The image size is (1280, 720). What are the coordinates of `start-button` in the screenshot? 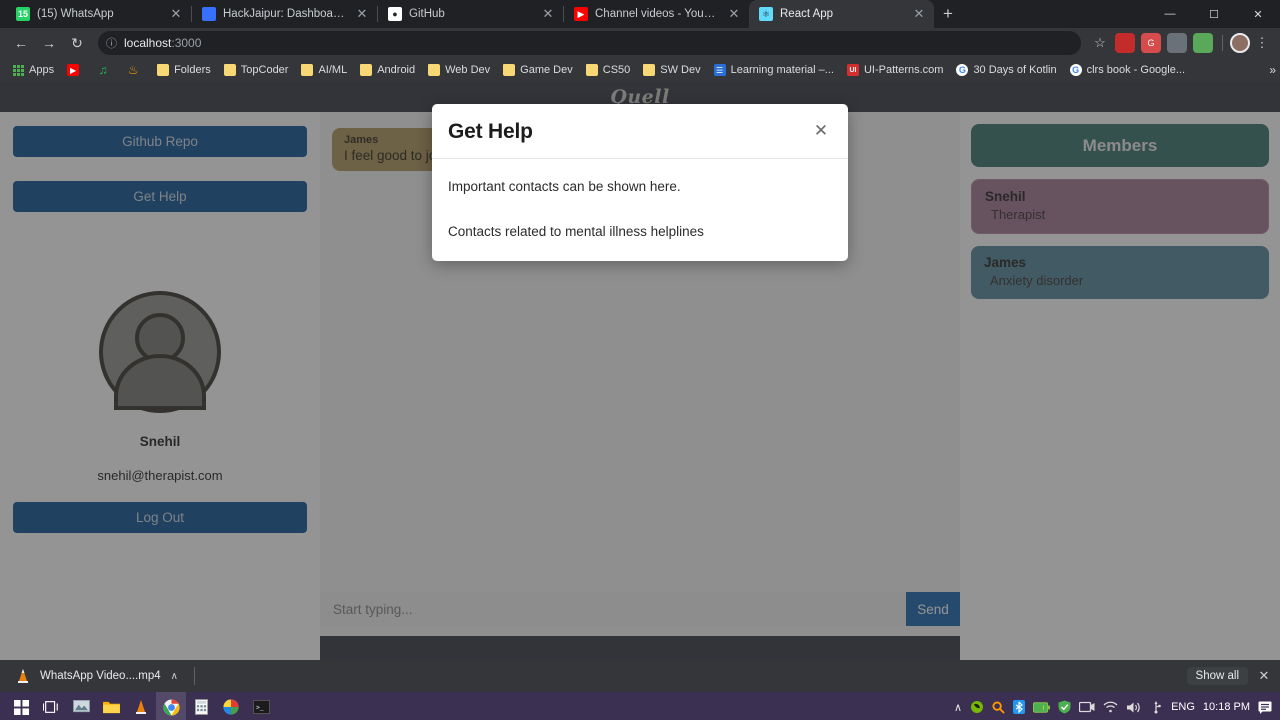 It's located at (21, 706).